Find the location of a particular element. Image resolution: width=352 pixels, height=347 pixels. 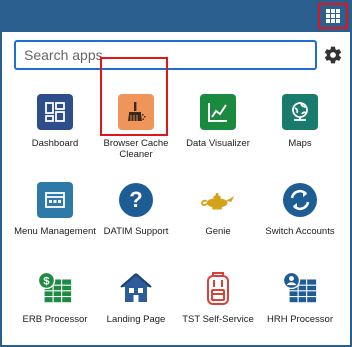

app-switch-accounts: Switch Accounts is located at coordinates (300, 212).